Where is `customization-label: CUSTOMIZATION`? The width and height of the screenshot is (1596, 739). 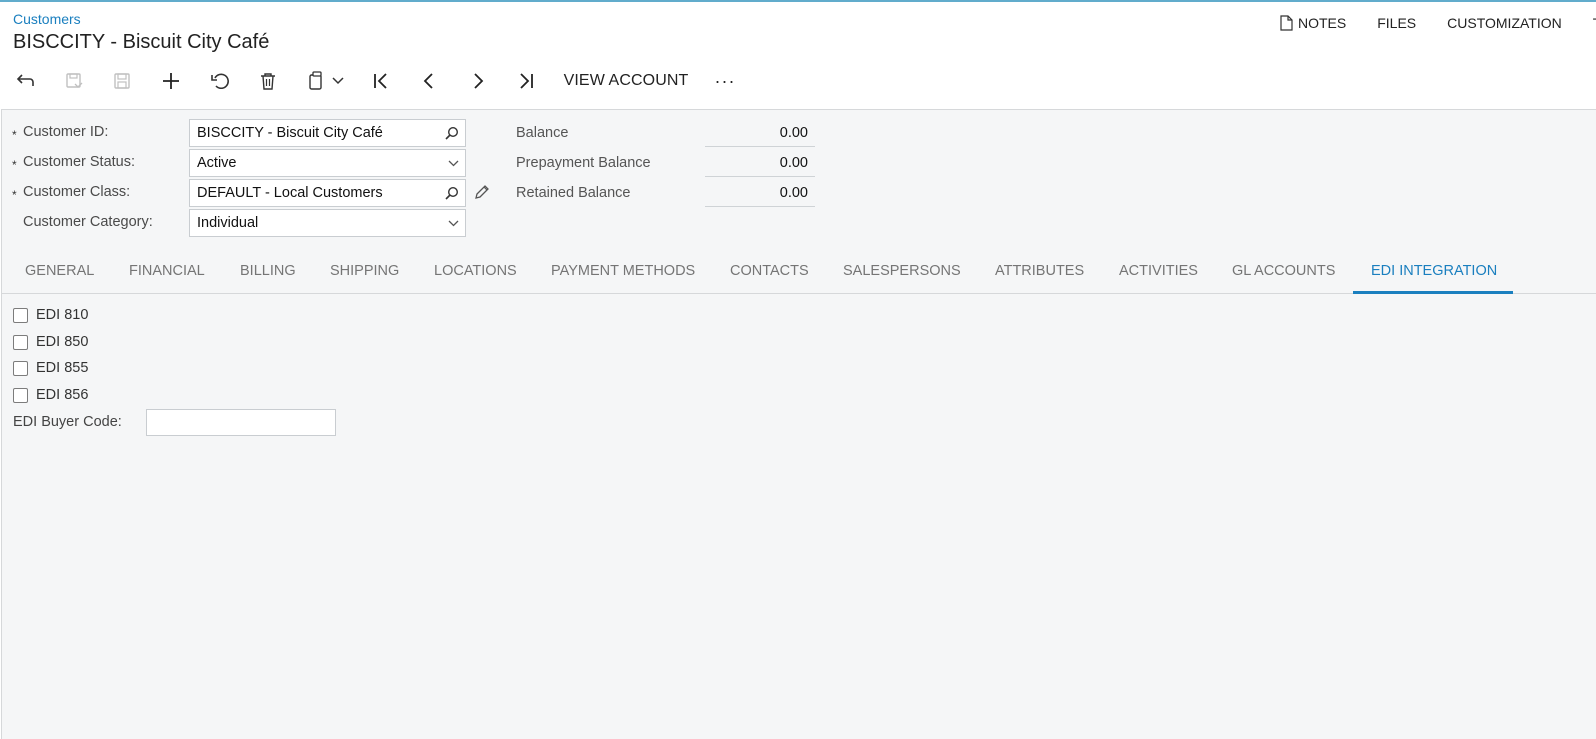 customization-label: CUSTOMIZATION is located at coordinates (1504, 23).